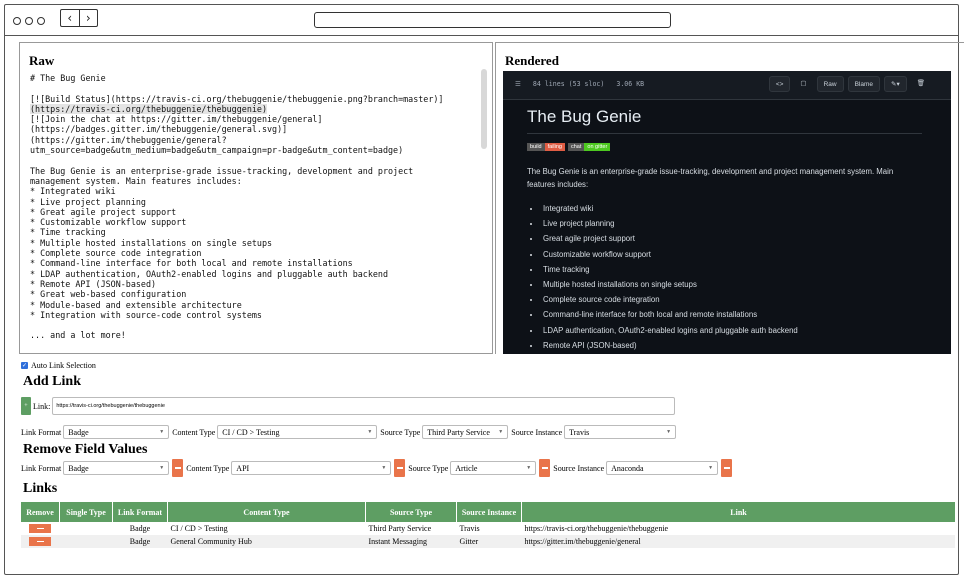 The height and width of the screenshot is (579, 964). What do you see at coordinates (26, 406) in the screenshot?
I see `add-link-button: +` at bounding box center [26, 406].